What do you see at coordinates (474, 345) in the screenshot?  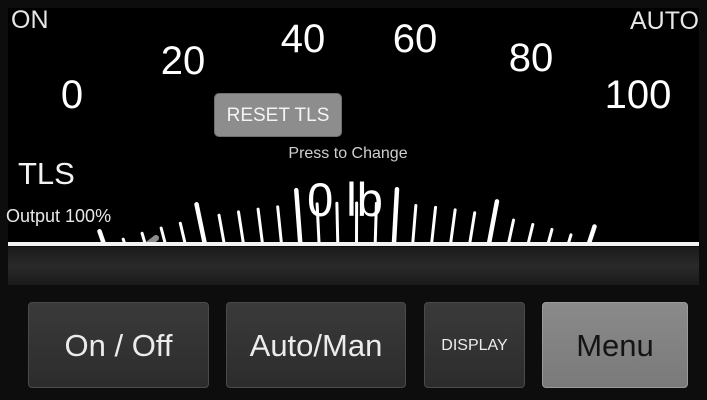 I see `display-button: DISPLAY` at bounding box center [474, 345].